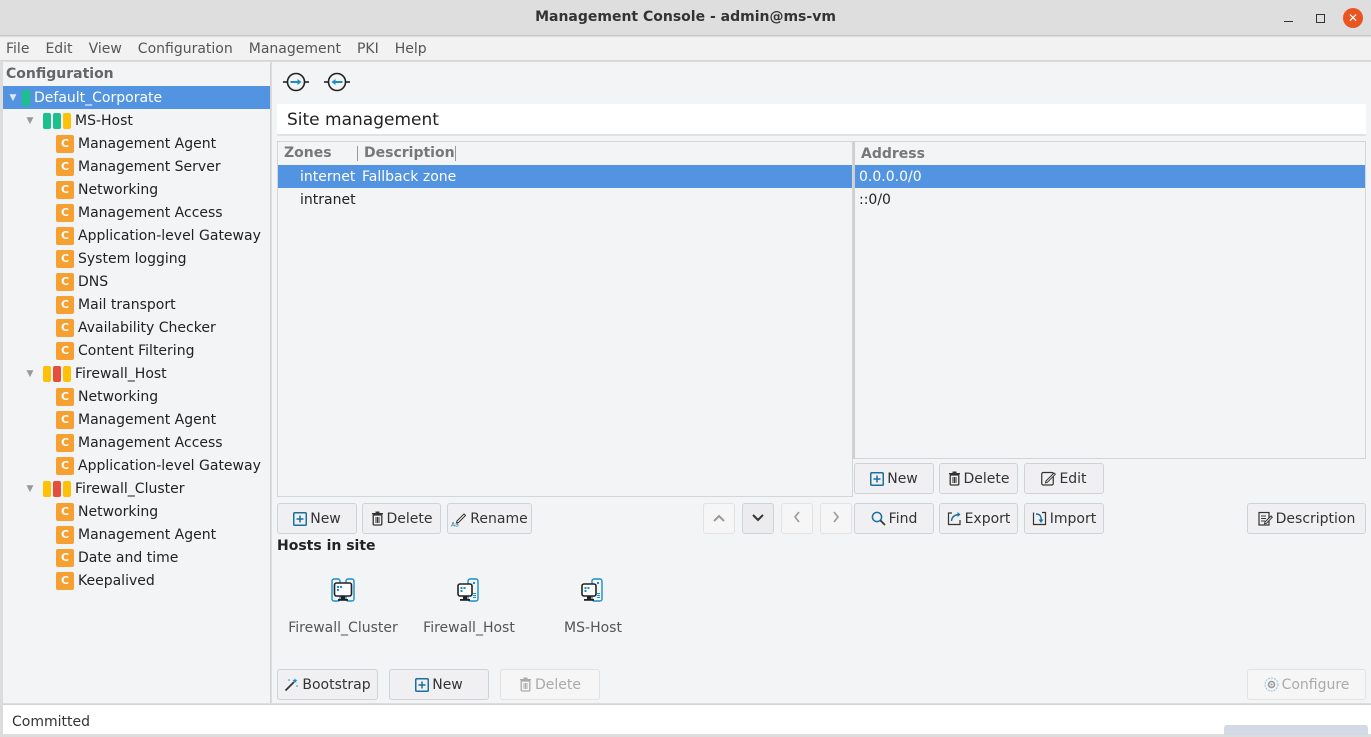 The image size is (1371, 737). Describe the element at coordinates (105, 49) in the screenshot. I see `menu-view: View` at that location.